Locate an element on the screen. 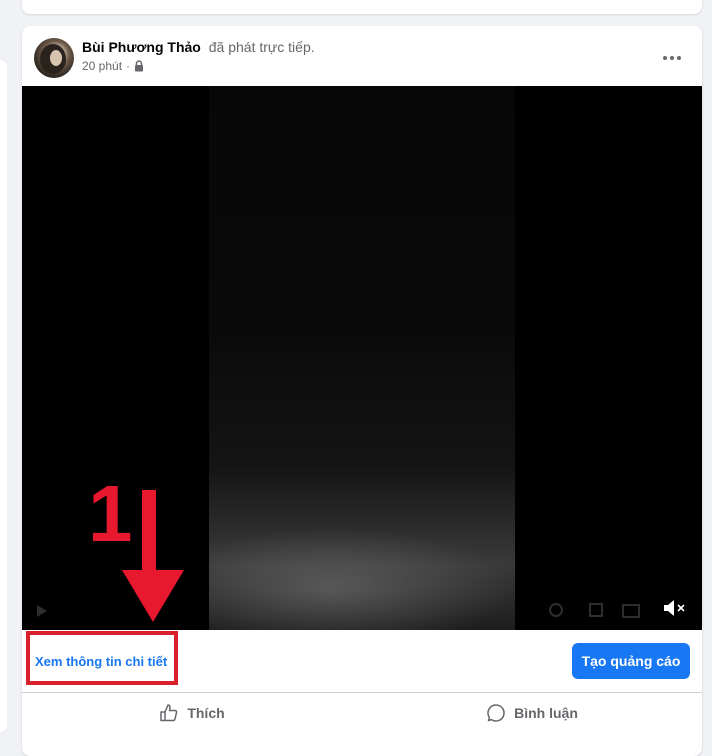 The width and height of the screenshot is (712, 756). settings-icon is located at coordinates (556, 610).